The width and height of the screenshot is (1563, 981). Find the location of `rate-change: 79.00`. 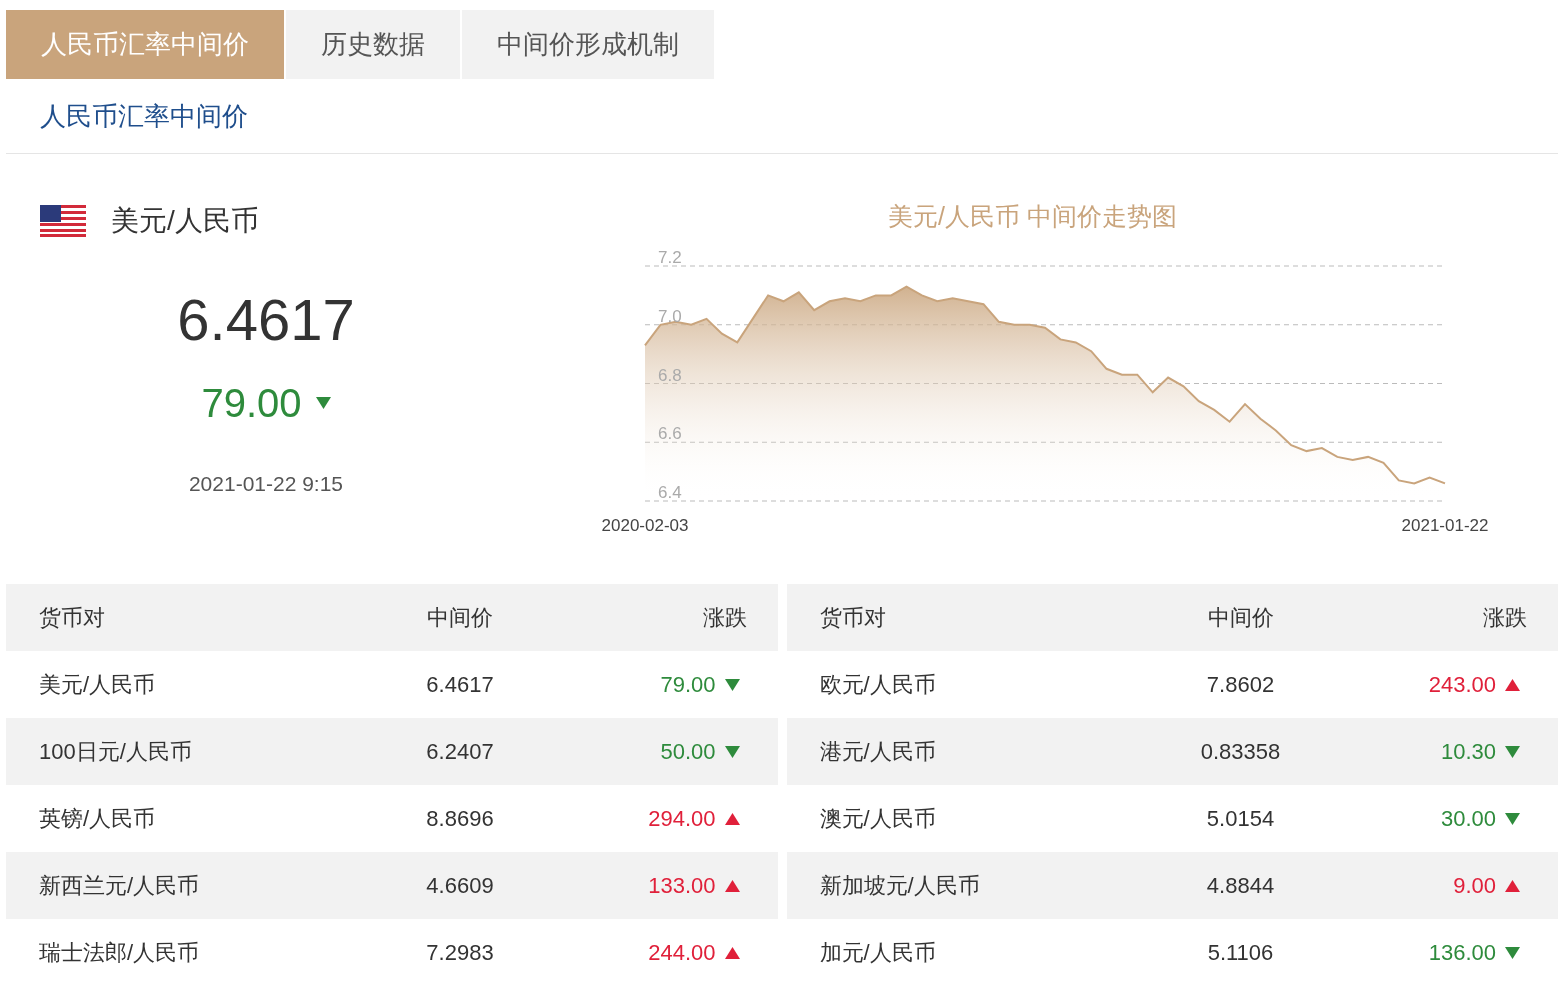

rate-change: 79.00 is located at coordinates (251, 403).